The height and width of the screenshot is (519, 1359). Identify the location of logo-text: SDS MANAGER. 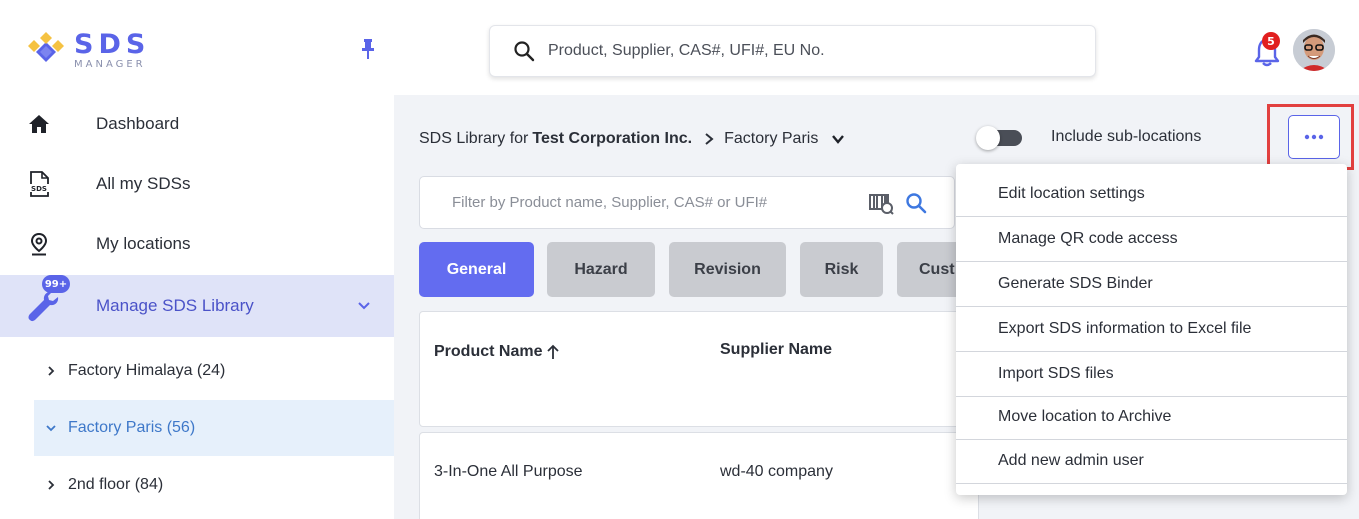
(112, 50).